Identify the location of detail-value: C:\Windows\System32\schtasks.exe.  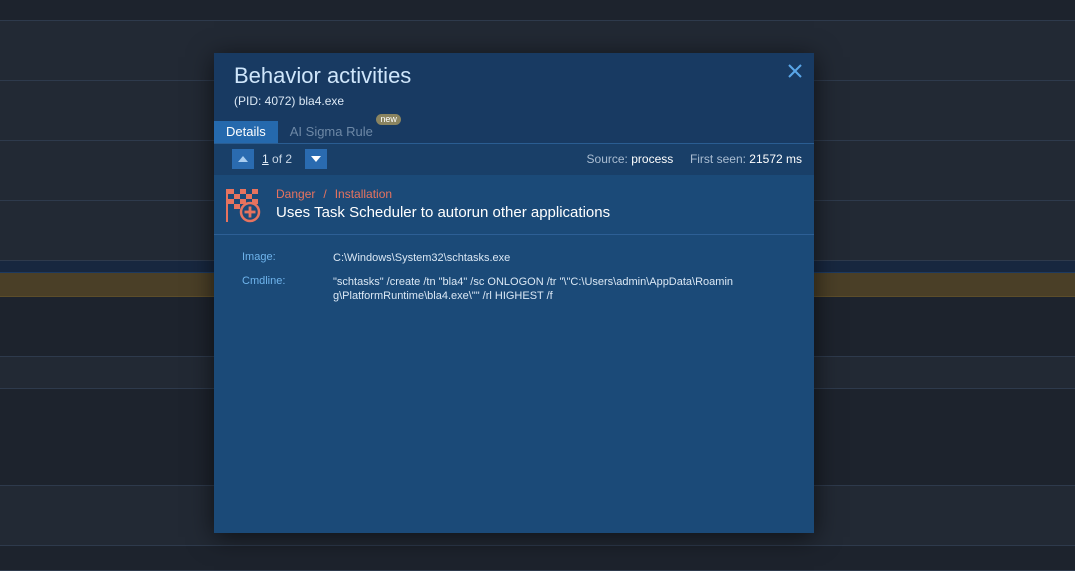
(422, 258).